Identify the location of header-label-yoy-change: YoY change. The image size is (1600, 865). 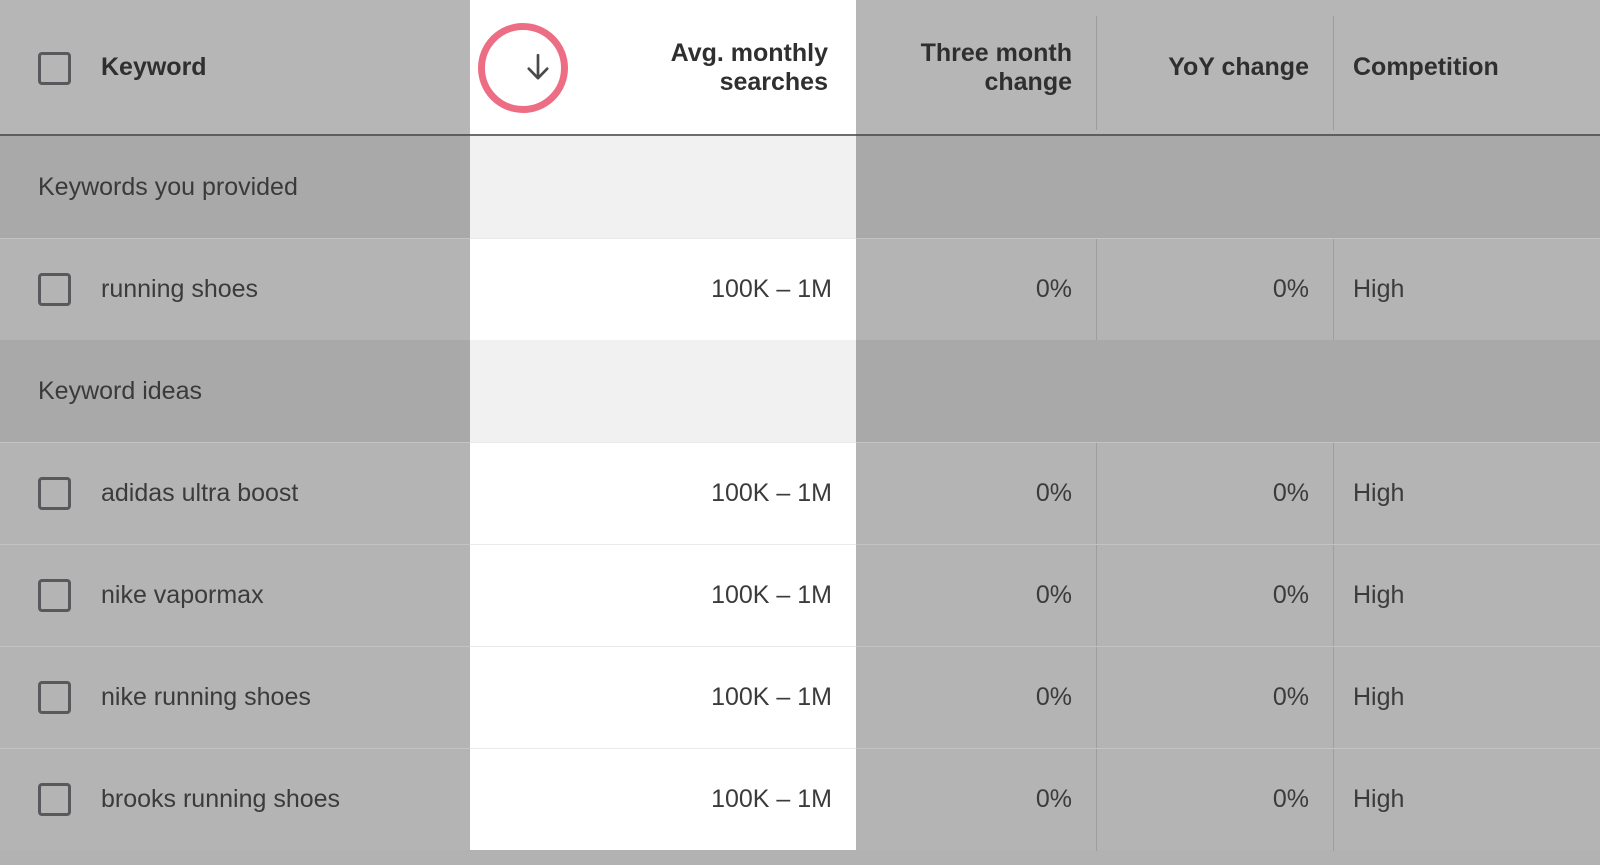
(1238, 67).